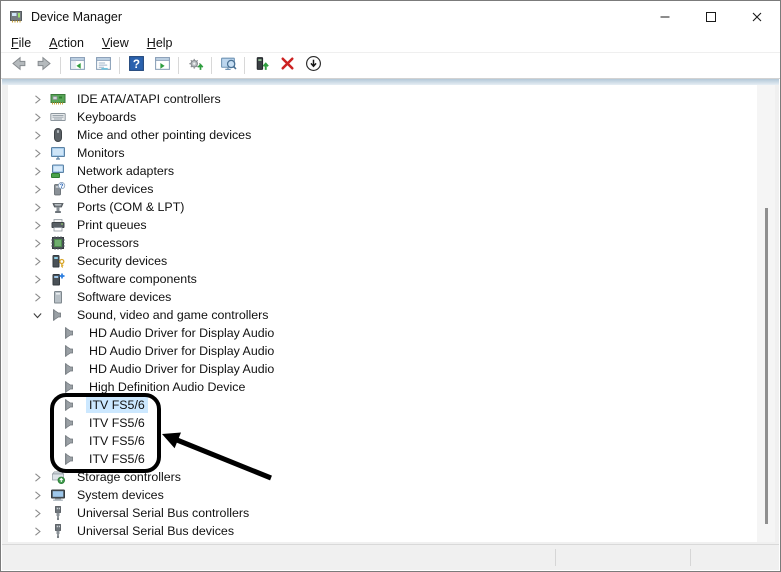 The image size is (781, 572). I want to click on tree-item-category: Print queues, so click(391, 225).